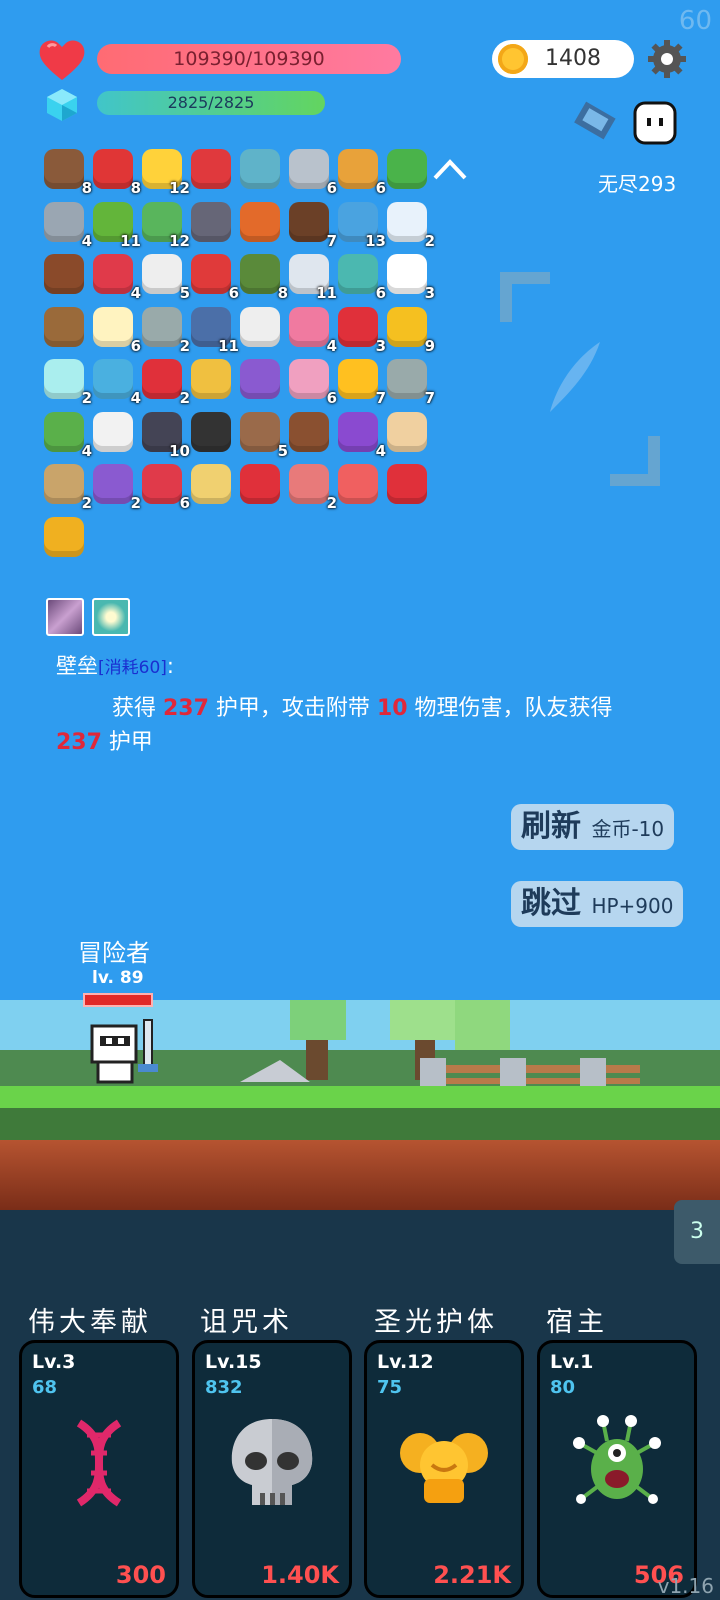 This screenshot has height=1600, width=720. I want to click on purple-gift-icon: 2, so click(115, 486).